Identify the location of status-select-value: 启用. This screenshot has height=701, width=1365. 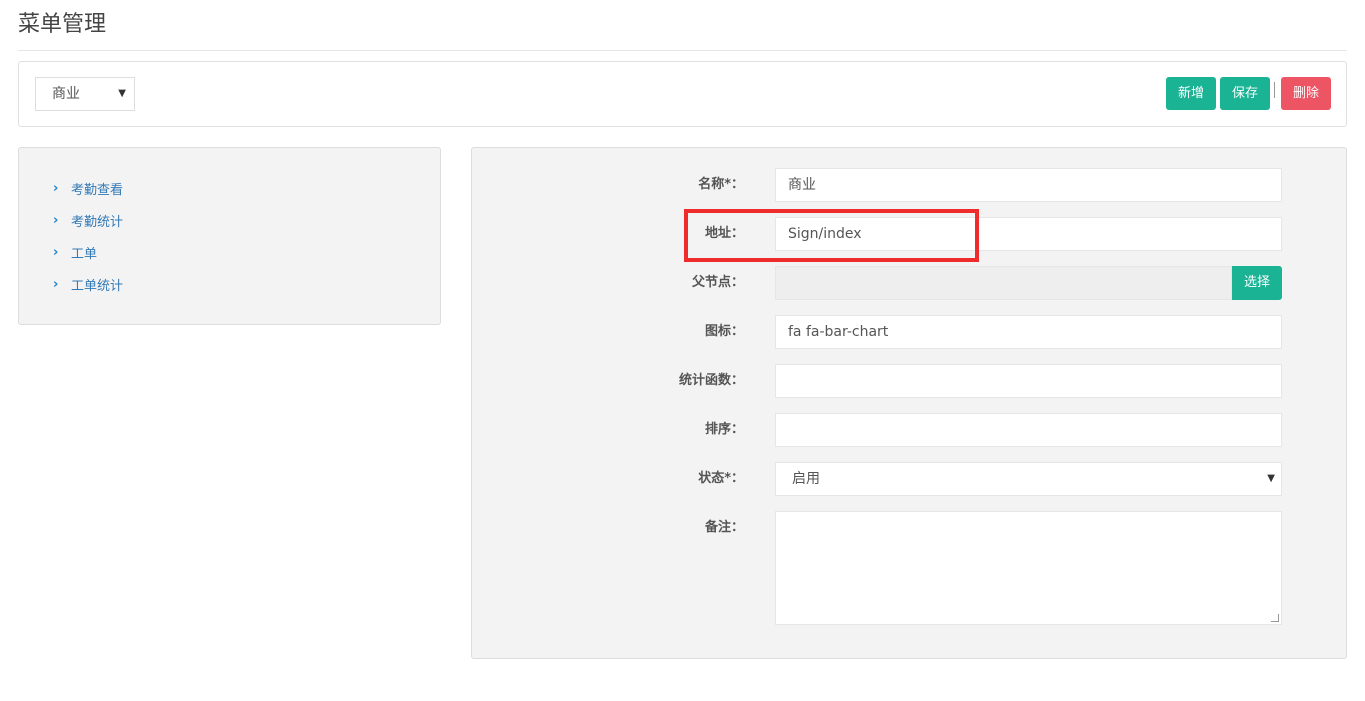
(806, 479).